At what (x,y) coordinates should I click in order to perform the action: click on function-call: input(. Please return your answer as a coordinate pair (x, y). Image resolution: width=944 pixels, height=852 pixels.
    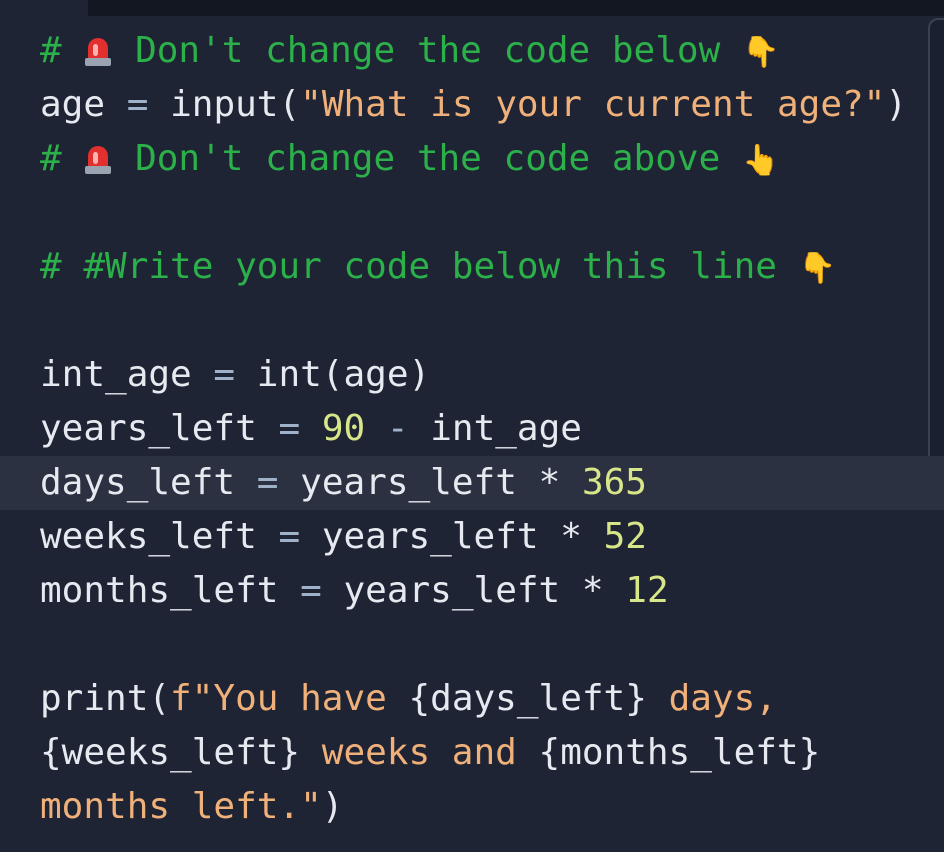
    Looking at the image, I should click on (235, 104).